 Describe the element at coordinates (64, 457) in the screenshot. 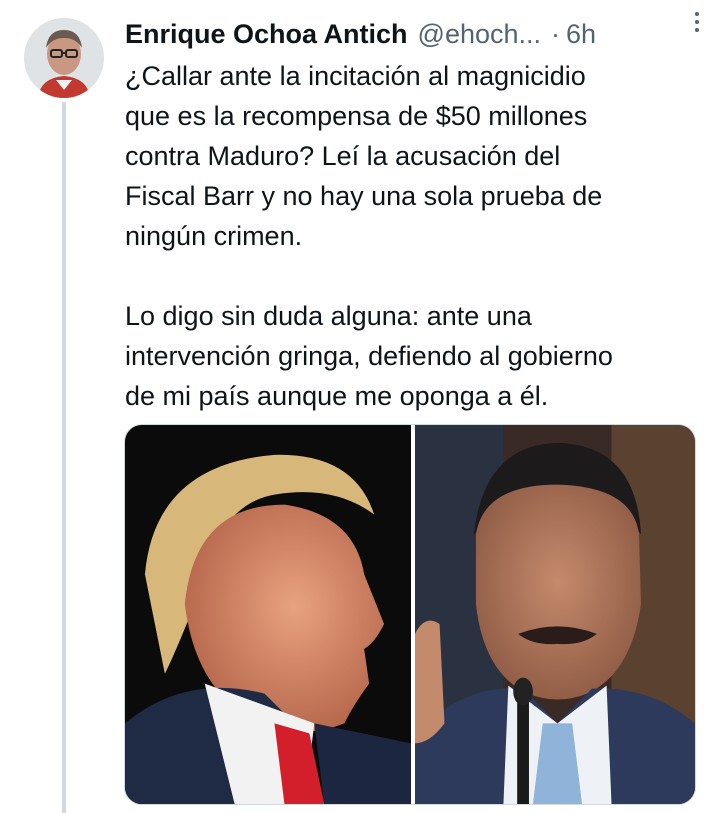

I see `thread-connector-line` at that location.